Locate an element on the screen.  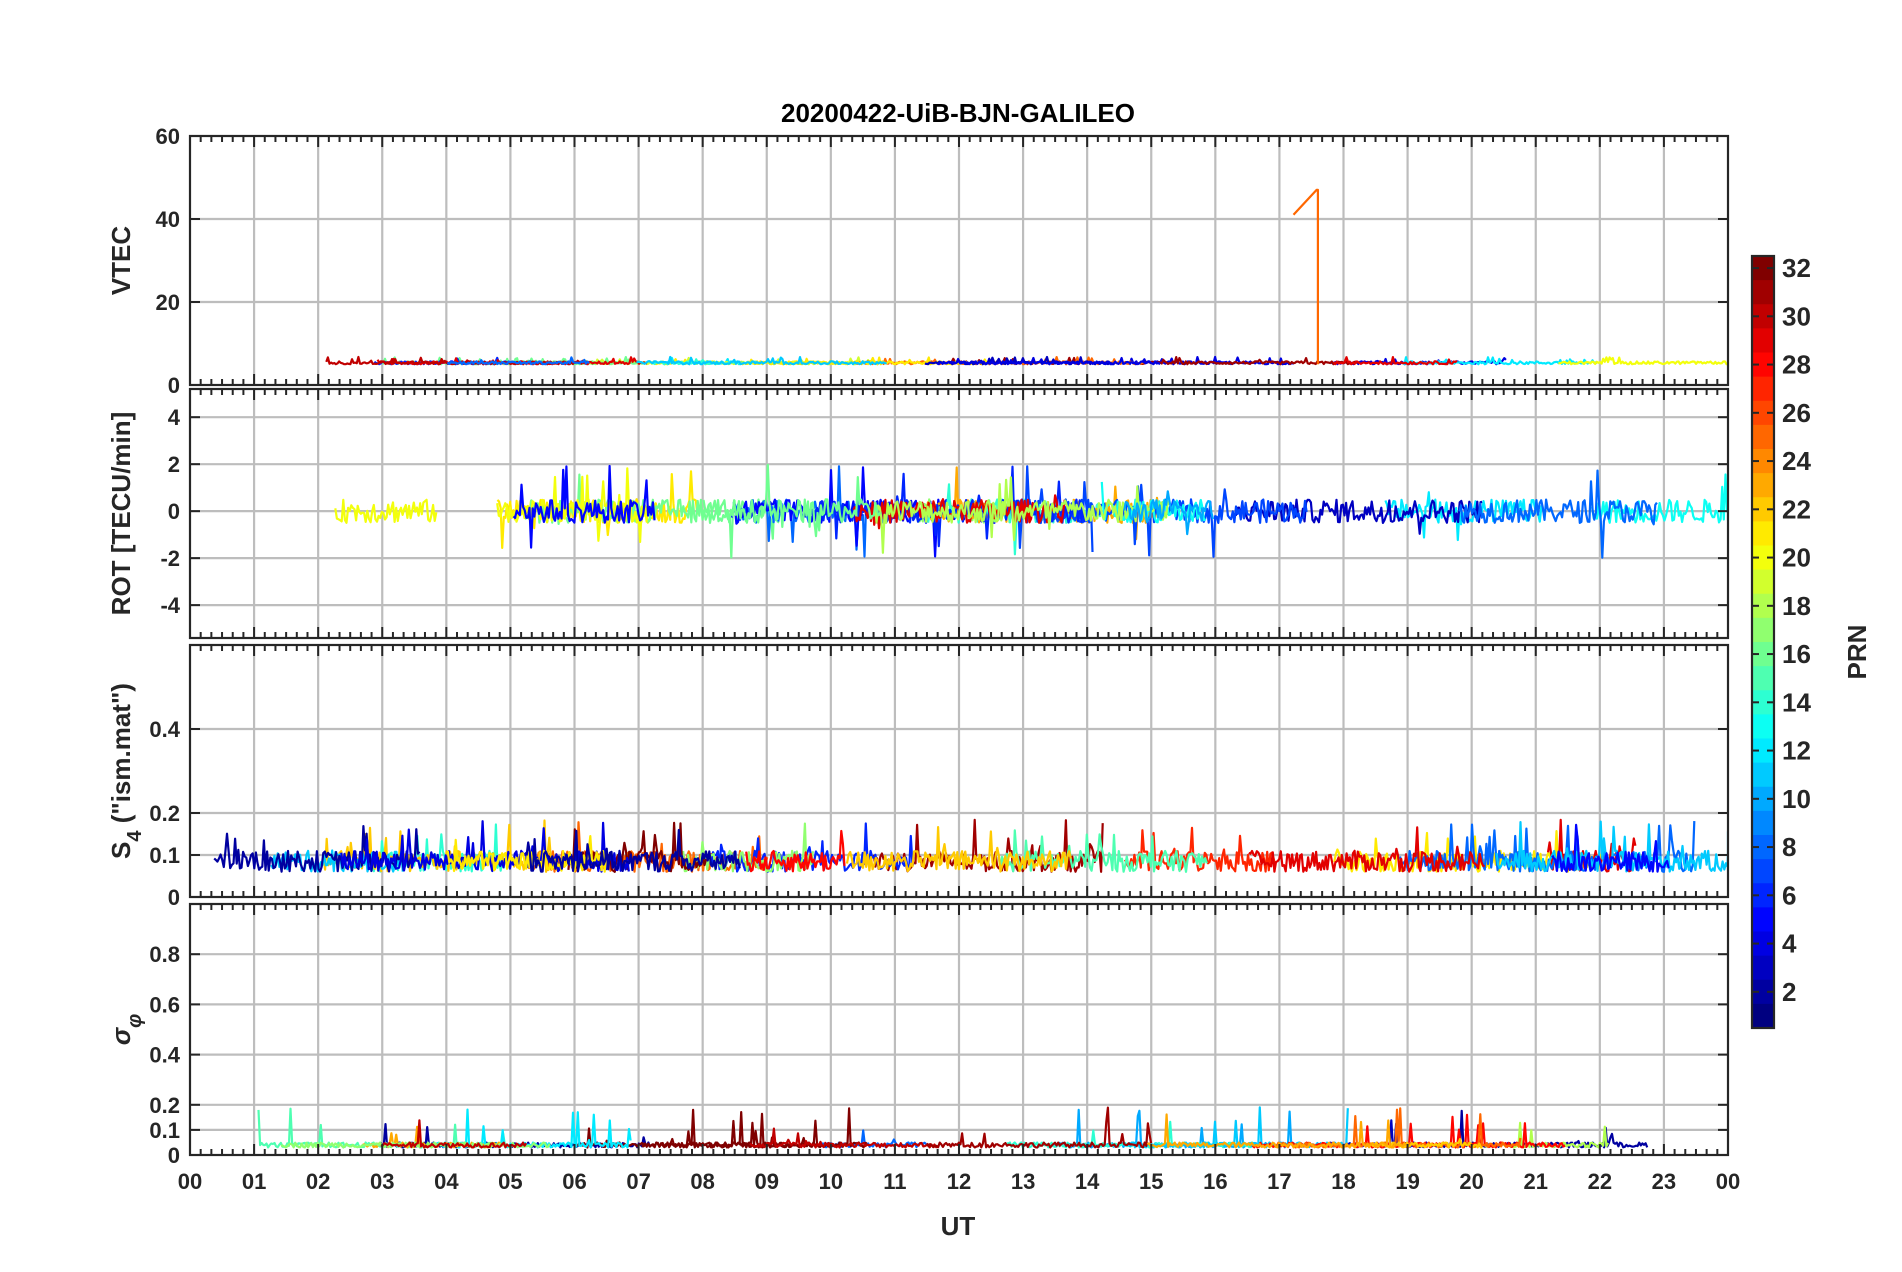
x-tick-label: 16 is located at coordinates (1215, 1181).